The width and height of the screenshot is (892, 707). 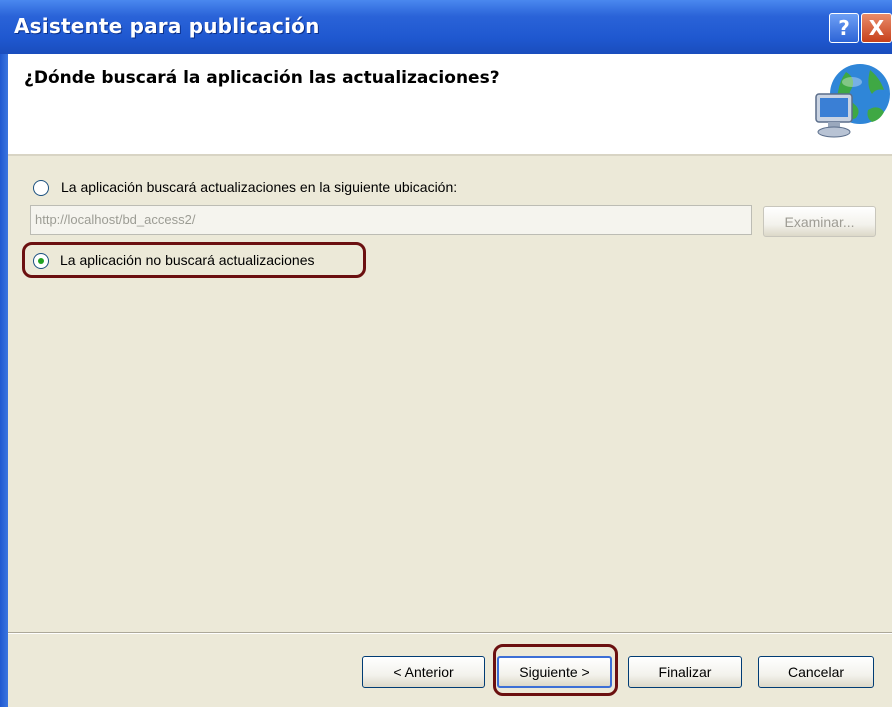 What do you see at coordinates (685, 672) in the screenshot?
I see `finish-button: Finalizar` at bounding box center [685, 672].